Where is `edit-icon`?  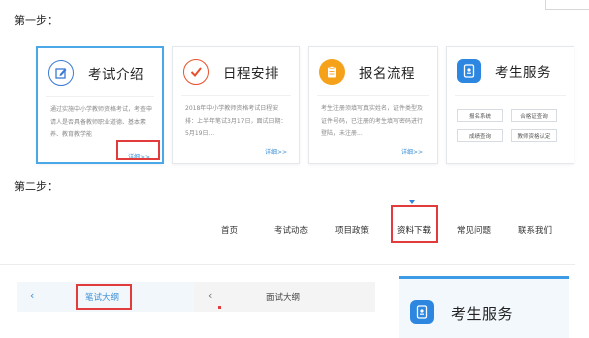 edit-icon is located at coordinates (61, 73).